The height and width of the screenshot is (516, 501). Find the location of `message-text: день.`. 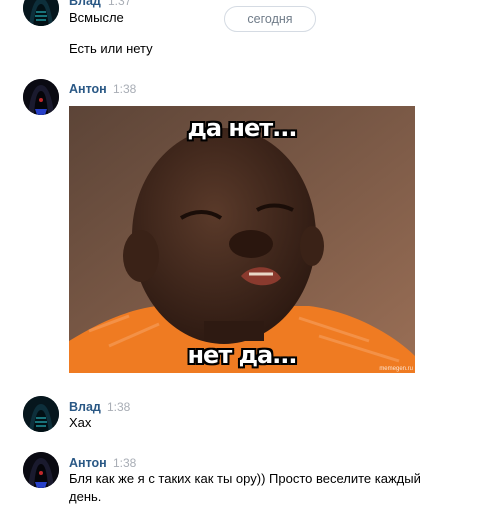

message-text: день. is located at coordinates (85, 496).